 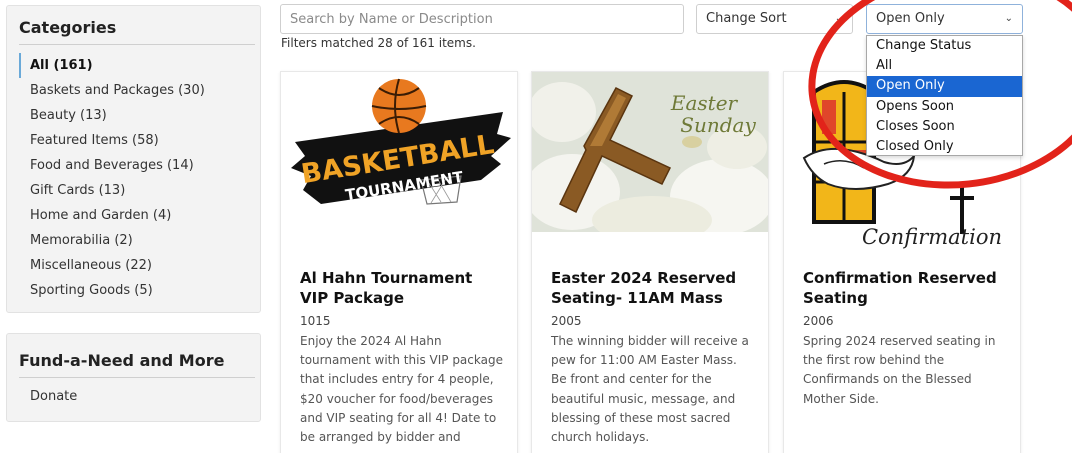 I want to click on status-option-opens-soon: Opens Soon, so click(x=944, y=107).